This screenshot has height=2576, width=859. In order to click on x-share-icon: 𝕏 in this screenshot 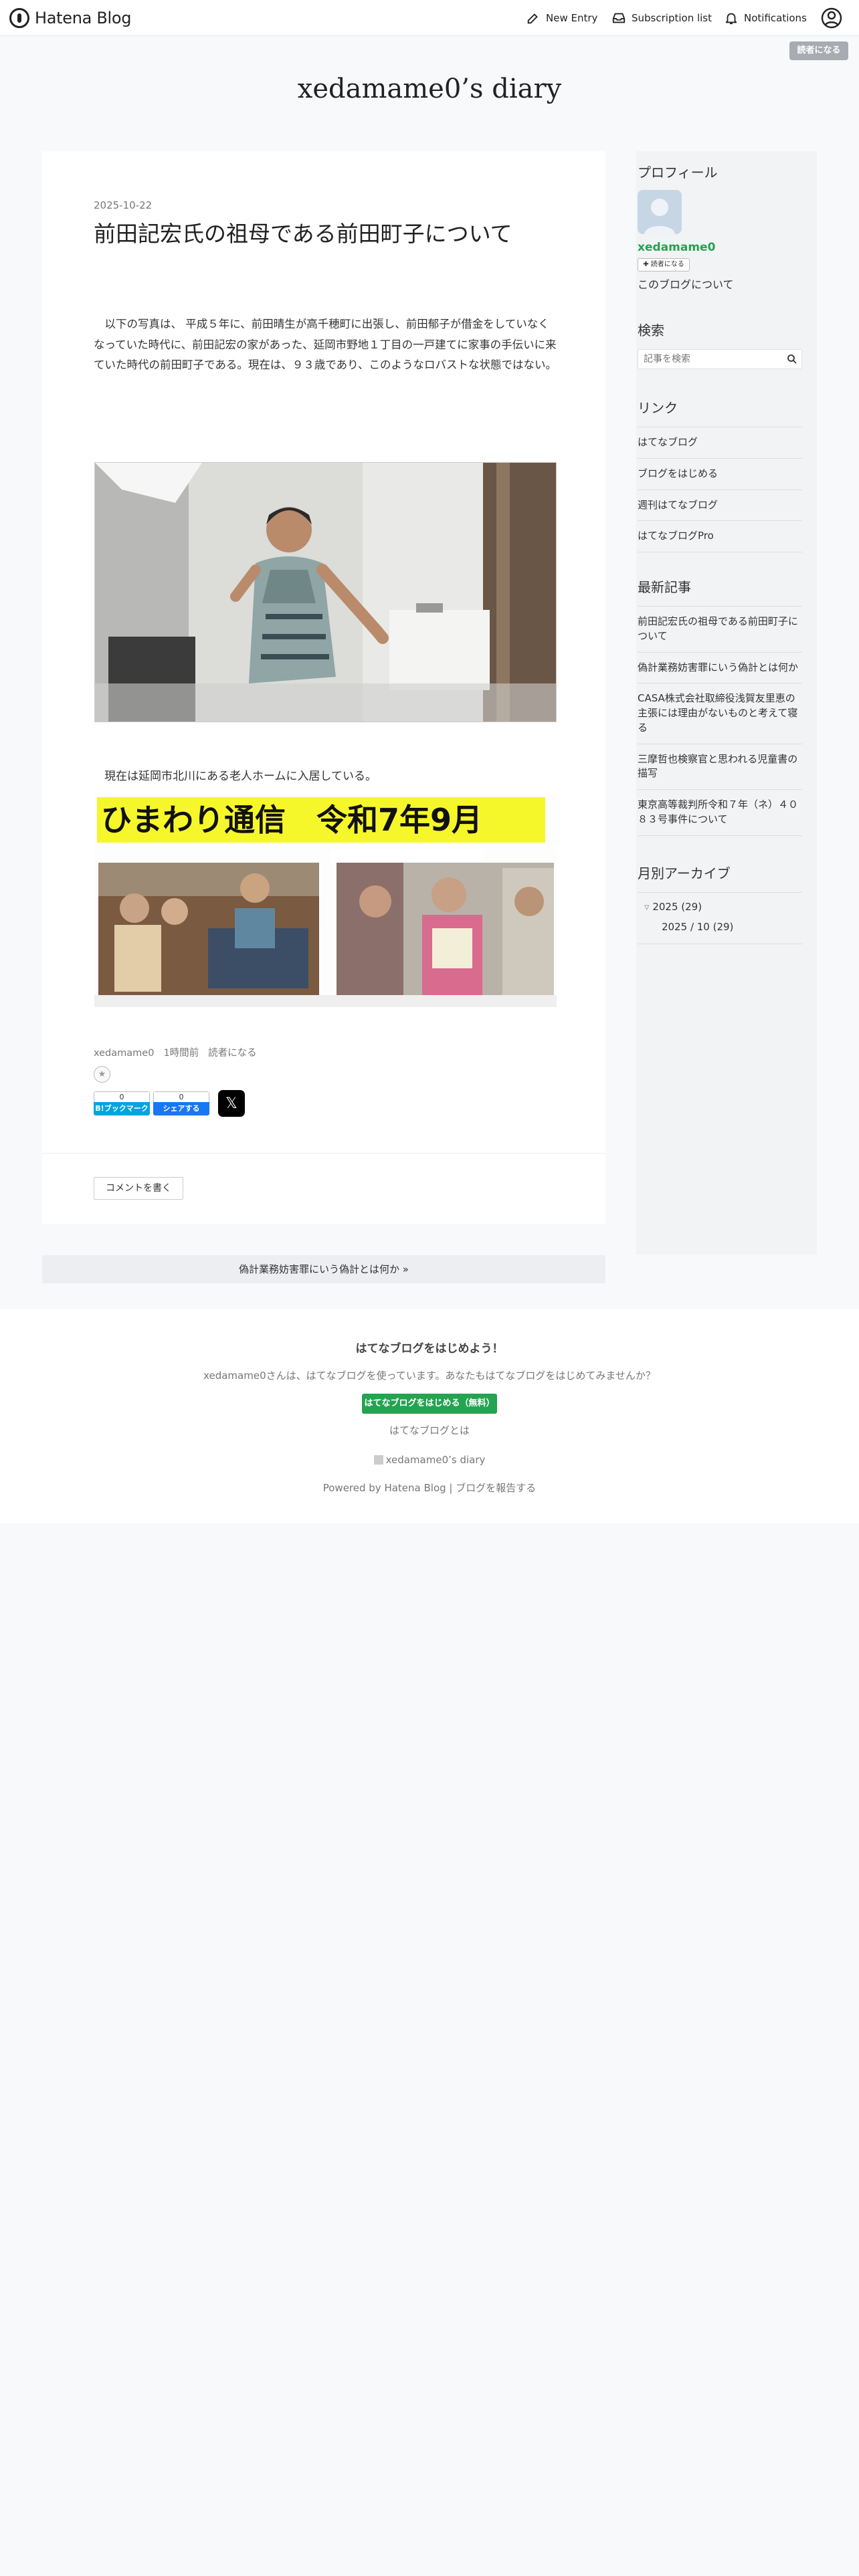, I will do `click(231, 1103)`.